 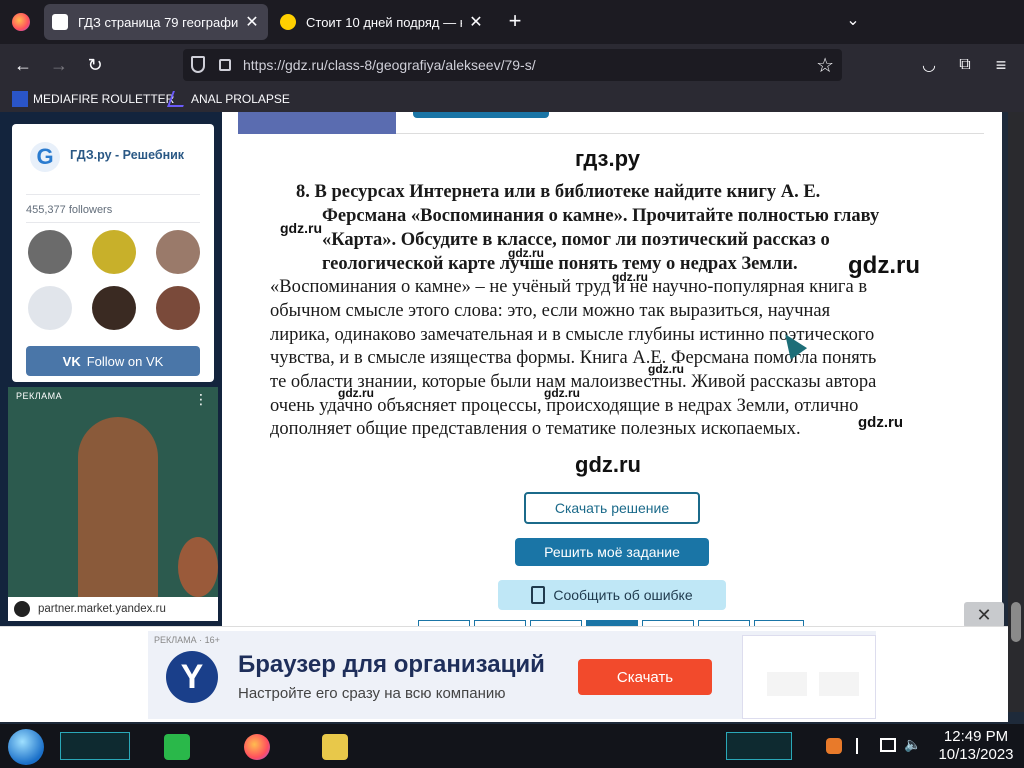 What do you see at coordinates (71, 361) in the screenshot?
I see `vk-logo-icon: VK` at bounding box center [71, 361].